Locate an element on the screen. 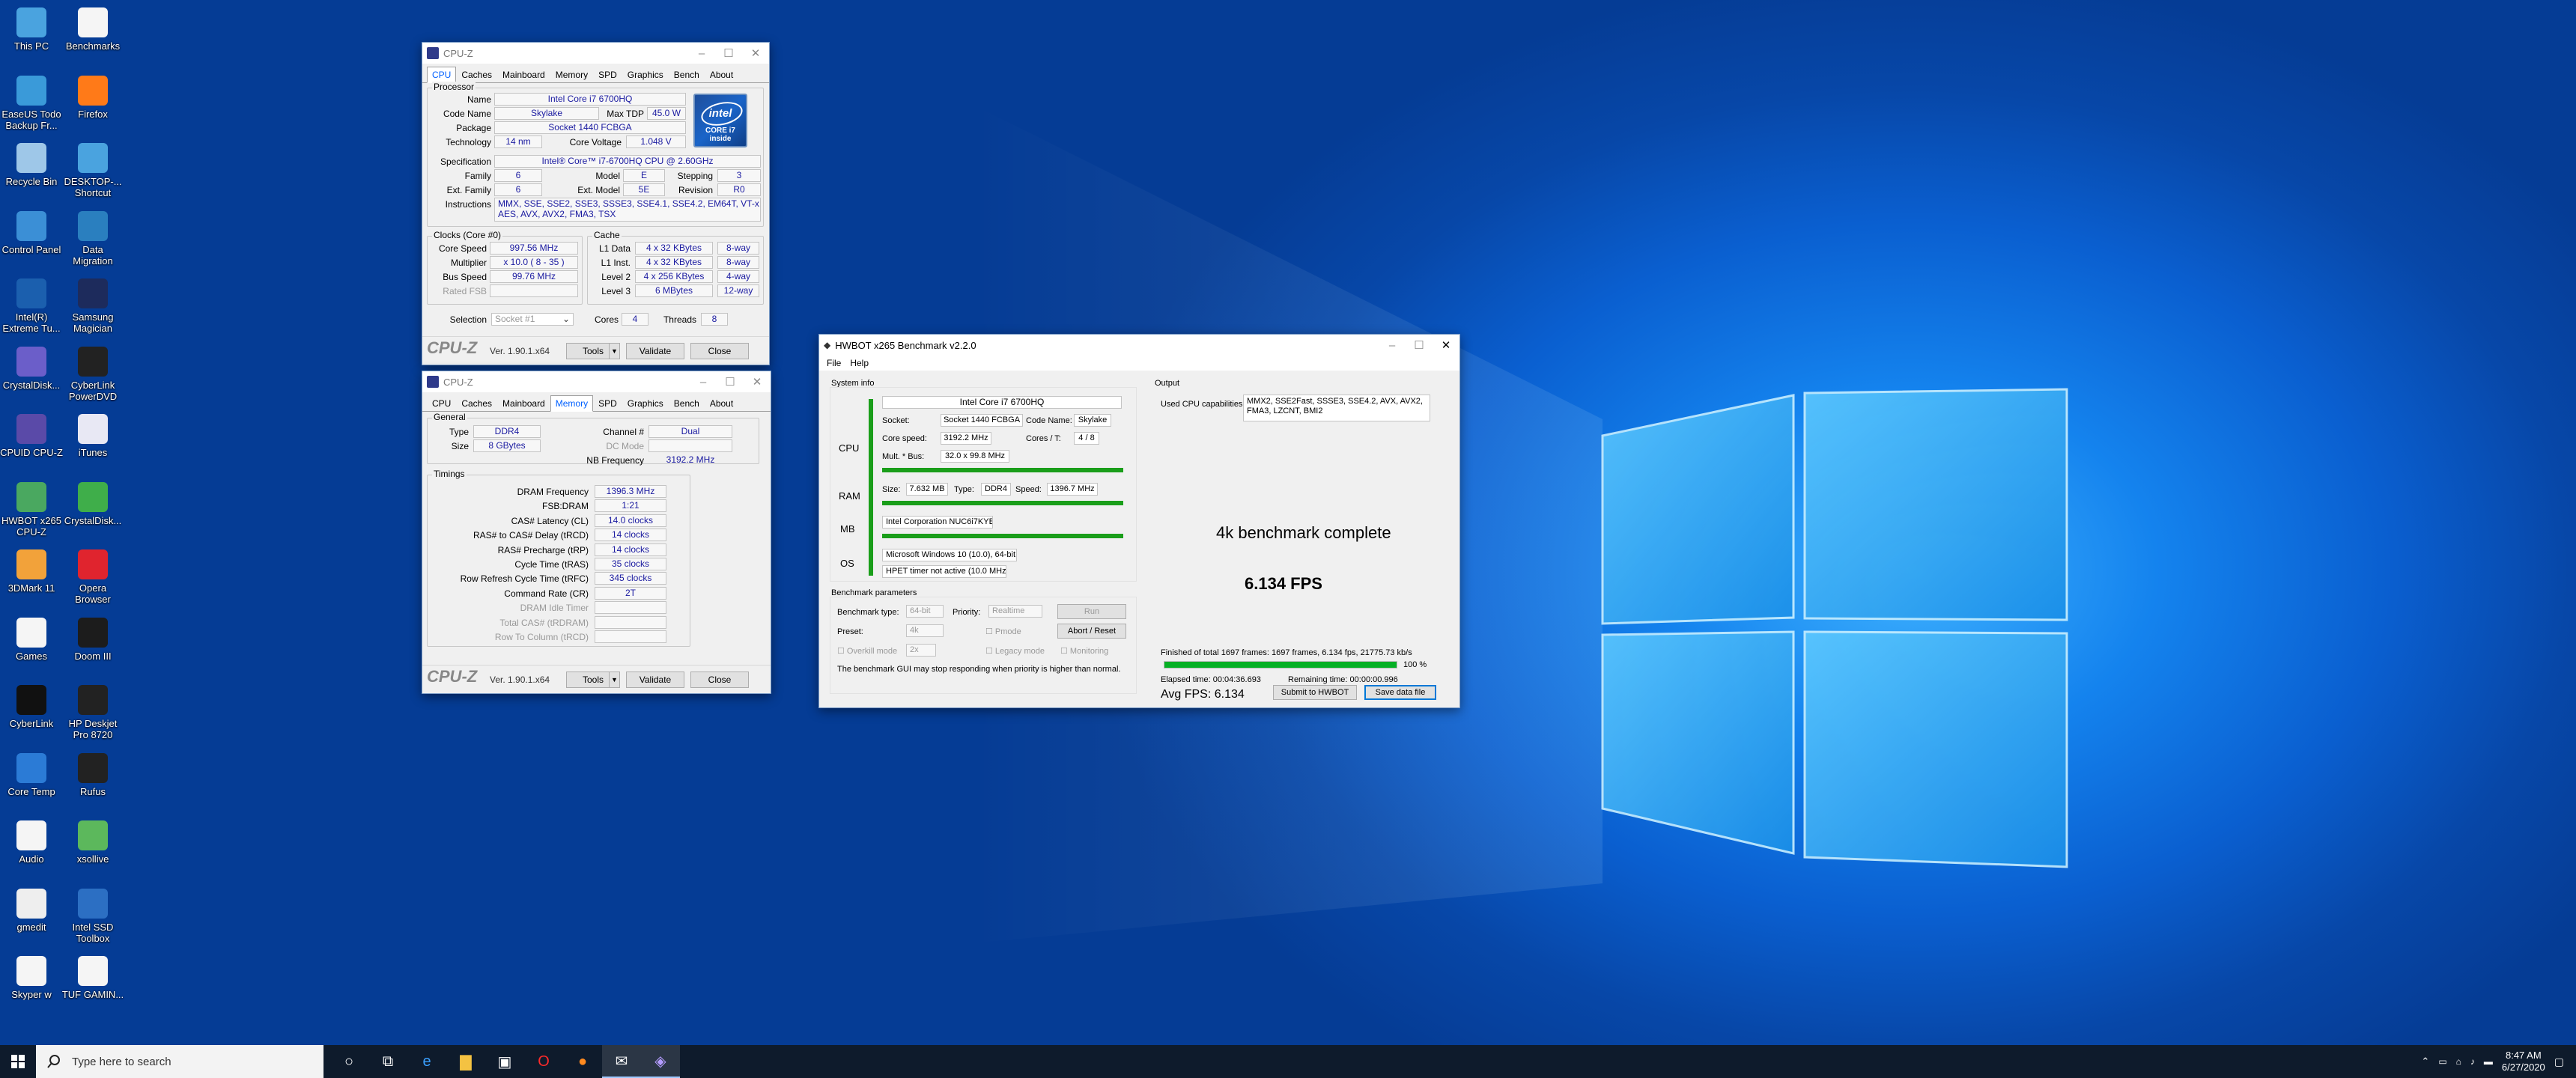 Image resolution: width=2576 pixels, height=1078 pixels. priority-select: Realtime is located at coordinates (1015, 611).